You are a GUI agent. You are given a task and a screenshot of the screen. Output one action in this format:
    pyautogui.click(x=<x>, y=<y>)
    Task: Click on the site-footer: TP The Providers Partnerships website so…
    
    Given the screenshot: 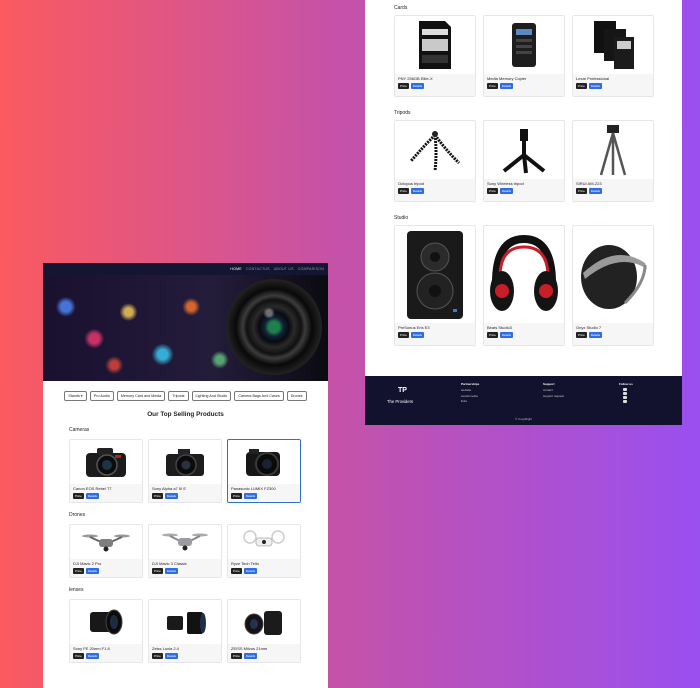 What is the action you would take?
    pyautogui.click(x=523, y=400)
    